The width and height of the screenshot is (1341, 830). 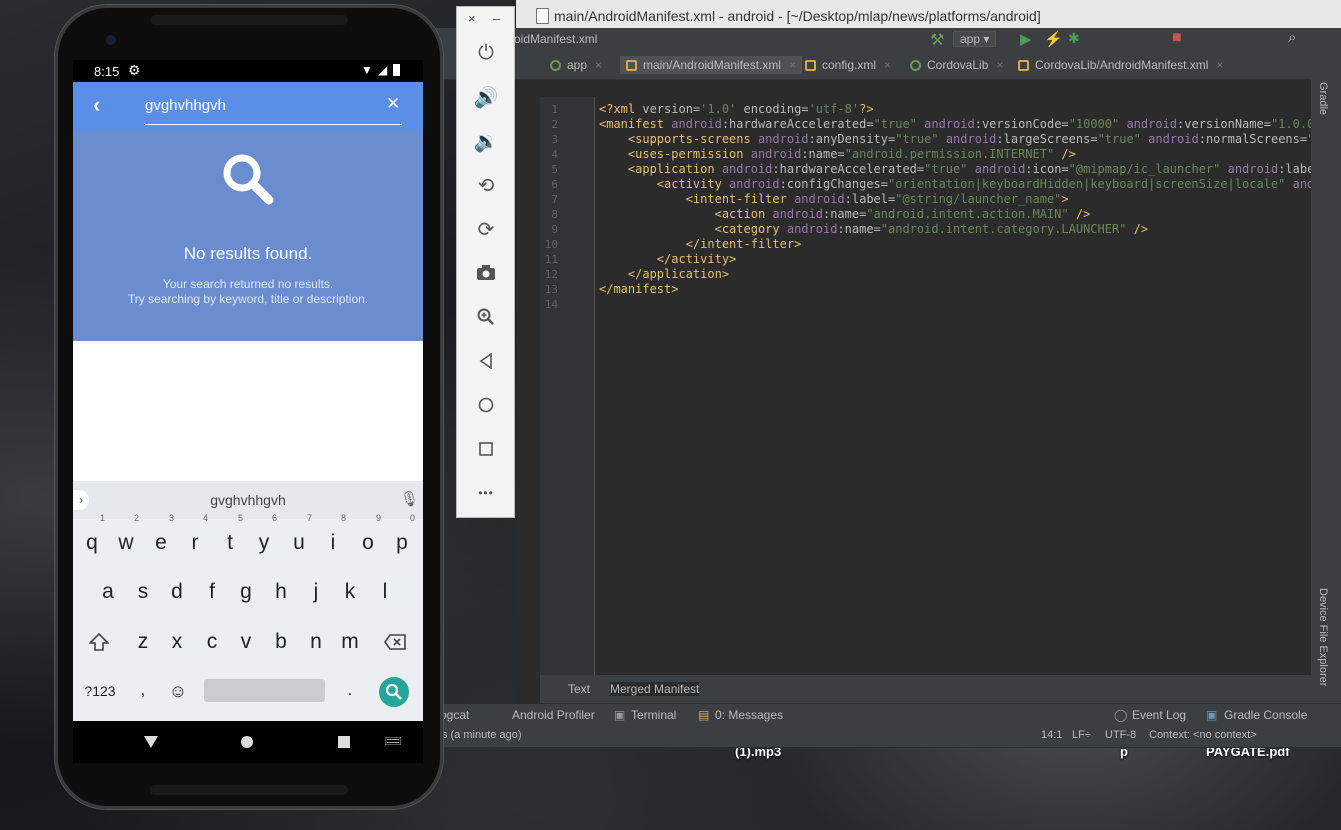 What do you see at coordinates (915, 65) in the screenshot?
I see `module-icon` at bounding box center [915, 65].